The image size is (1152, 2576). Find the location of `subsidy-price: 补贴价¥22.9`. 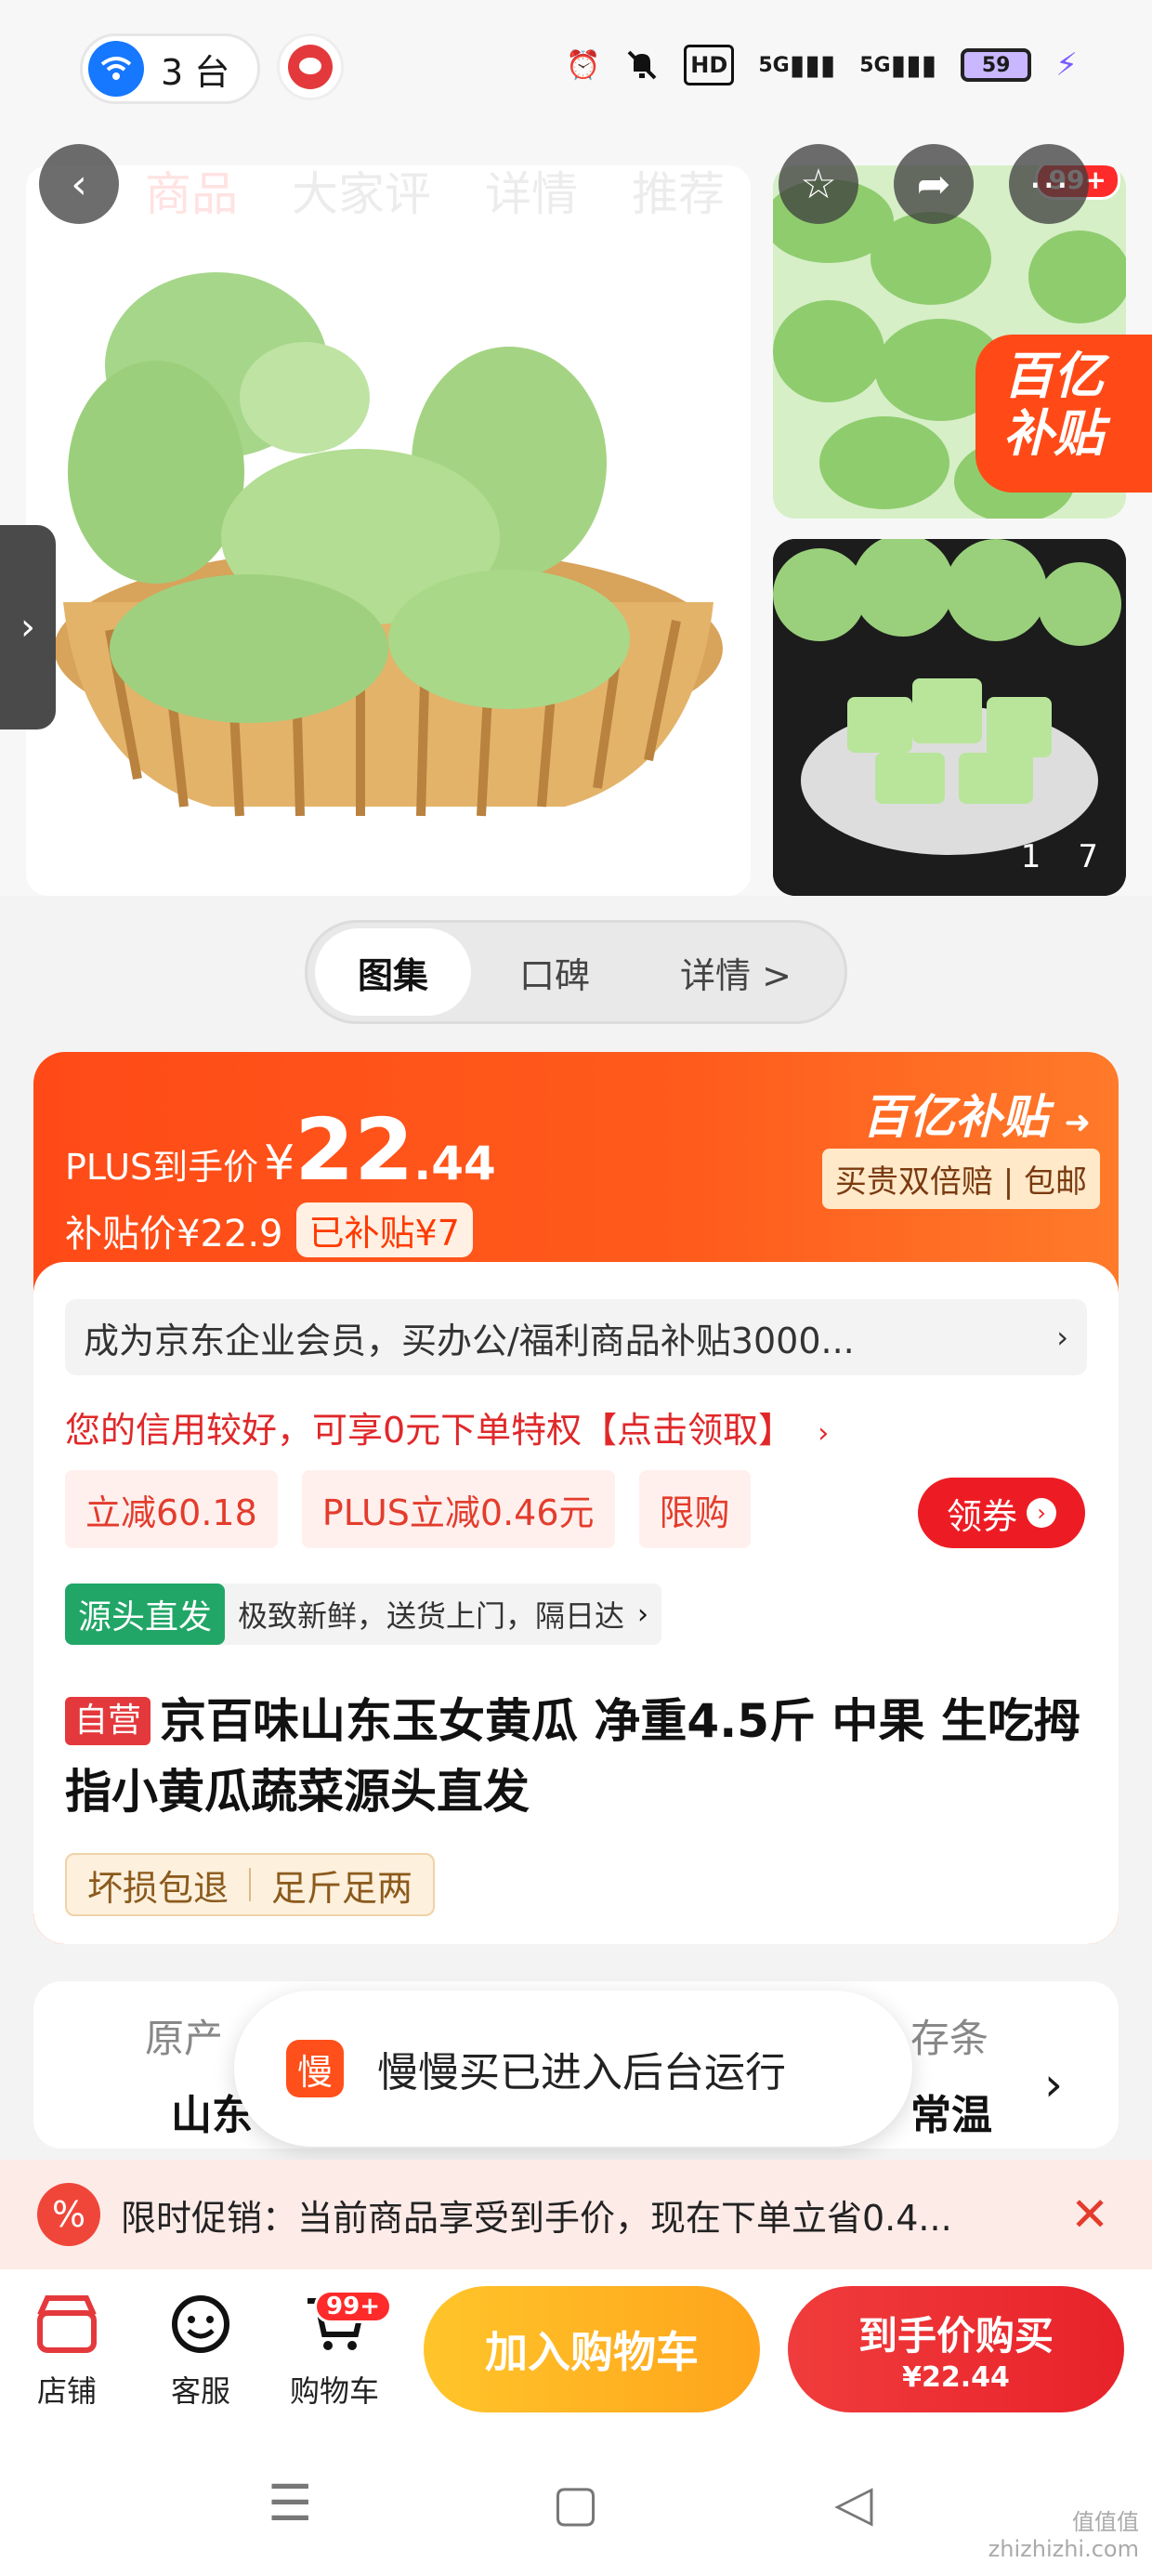

subsidy-price: 补贴价¥22.9 is located at coordinates (174, 1233).